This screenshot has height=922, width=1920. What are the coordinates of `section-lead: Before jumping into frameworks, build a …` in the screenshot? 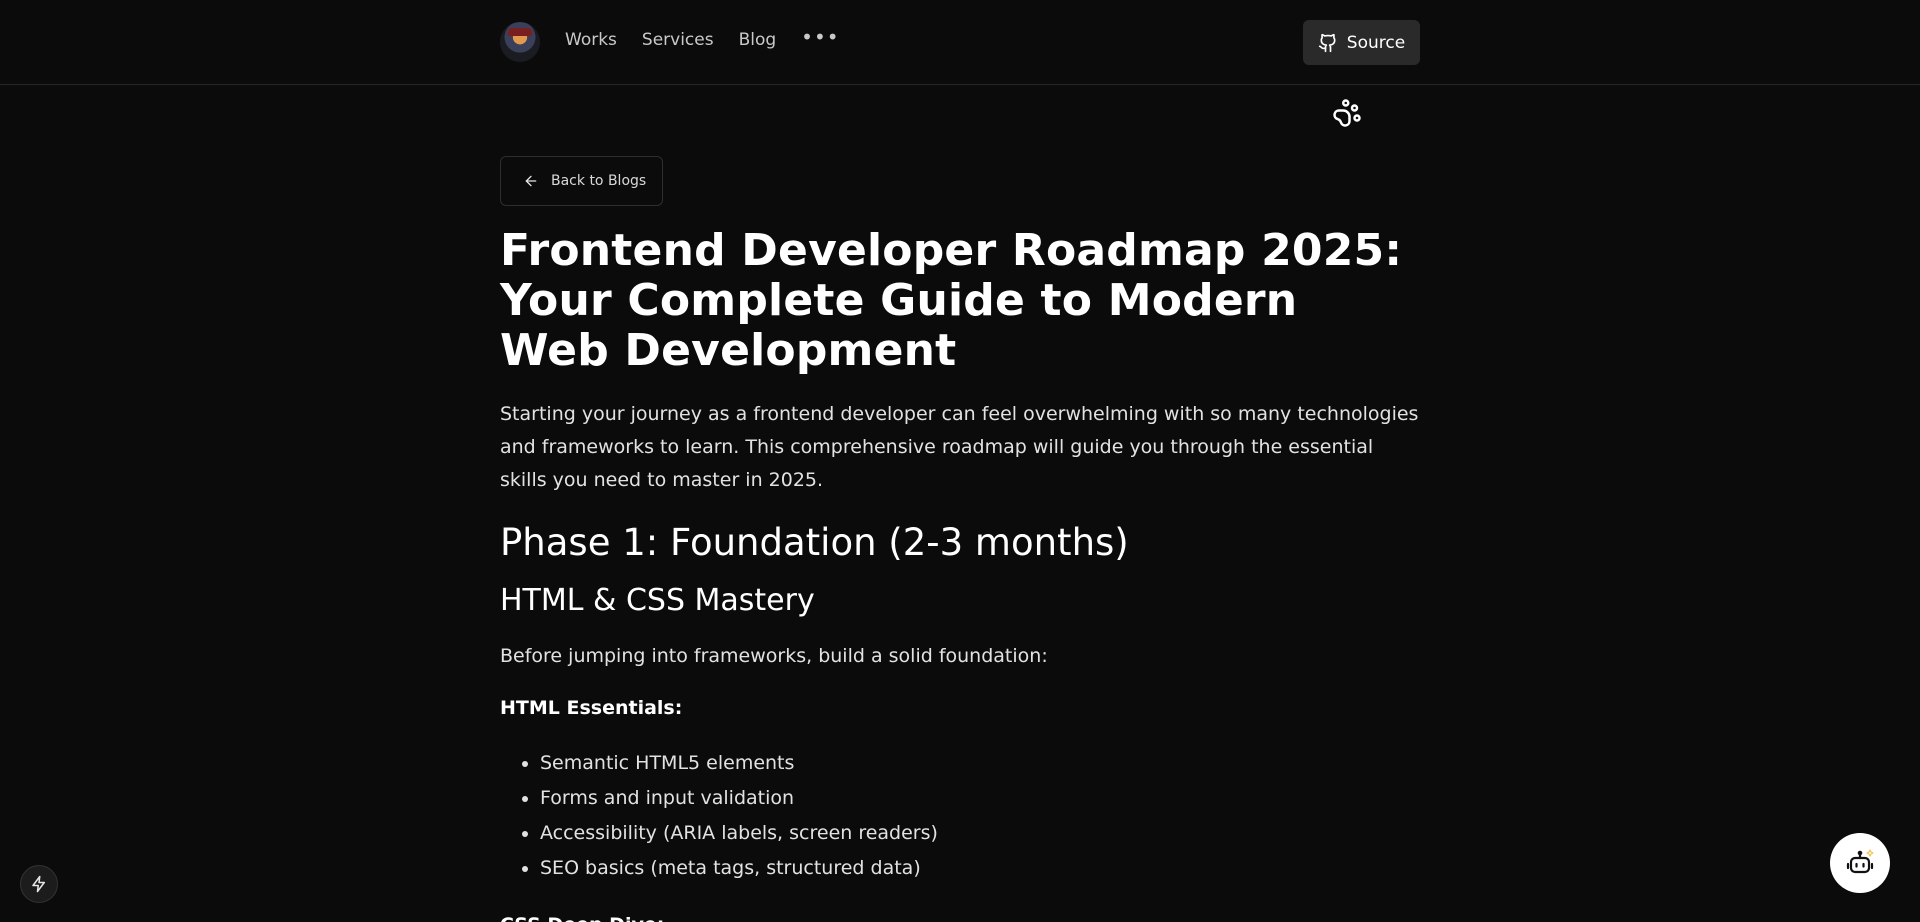 It's located at (774, 656).